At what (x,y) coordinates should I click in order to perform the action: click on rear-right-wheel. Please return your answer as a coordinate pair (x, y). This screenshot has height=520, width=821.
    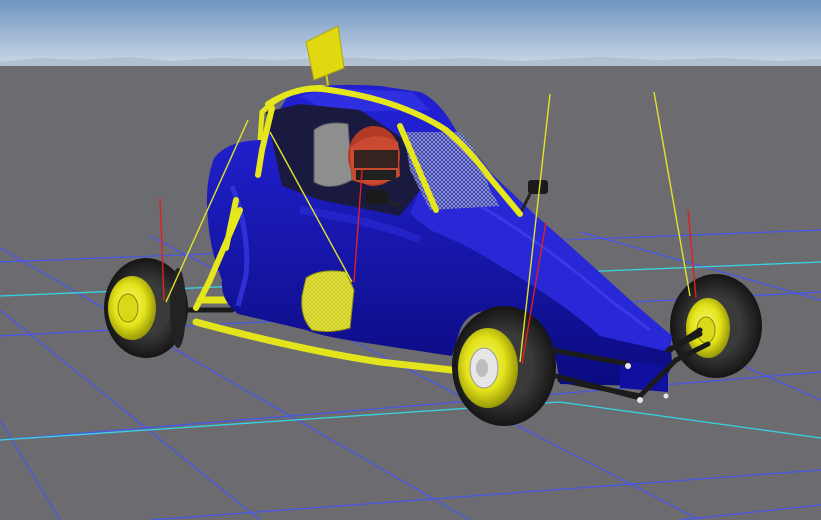
    Looking at the image, I should click on (716, 326).